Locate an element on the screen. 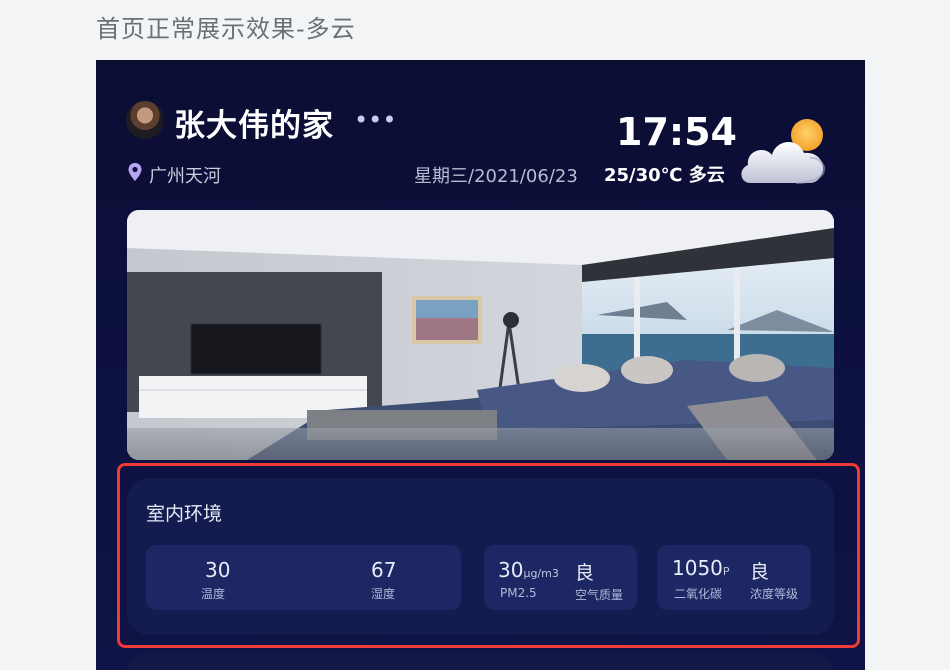 The width and height of the screenshot is (950, 670). temperature-label: 温度 is located at coordinates (213, 594).